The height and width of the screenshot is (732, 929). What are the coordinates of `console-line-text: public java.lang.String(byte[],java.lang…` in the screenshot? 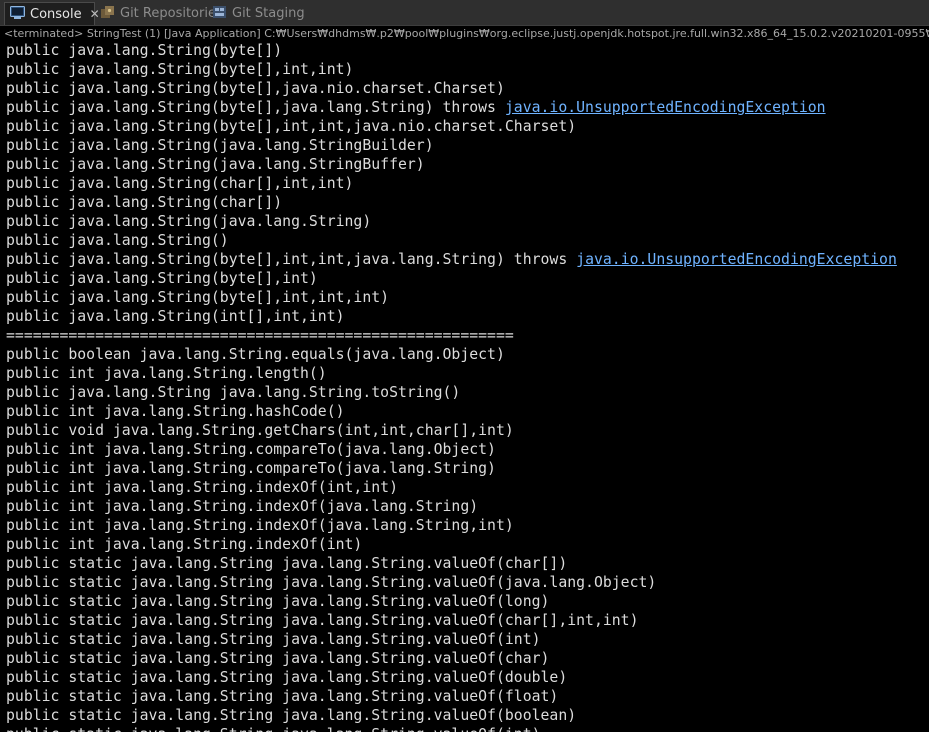 It's located at (255, 107).